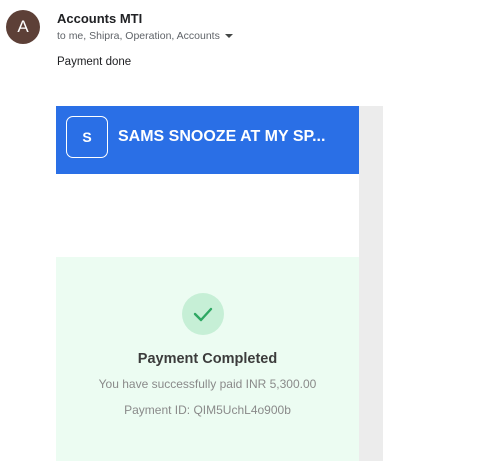  I want to click on avatar-letter: A, so click(23, 26).